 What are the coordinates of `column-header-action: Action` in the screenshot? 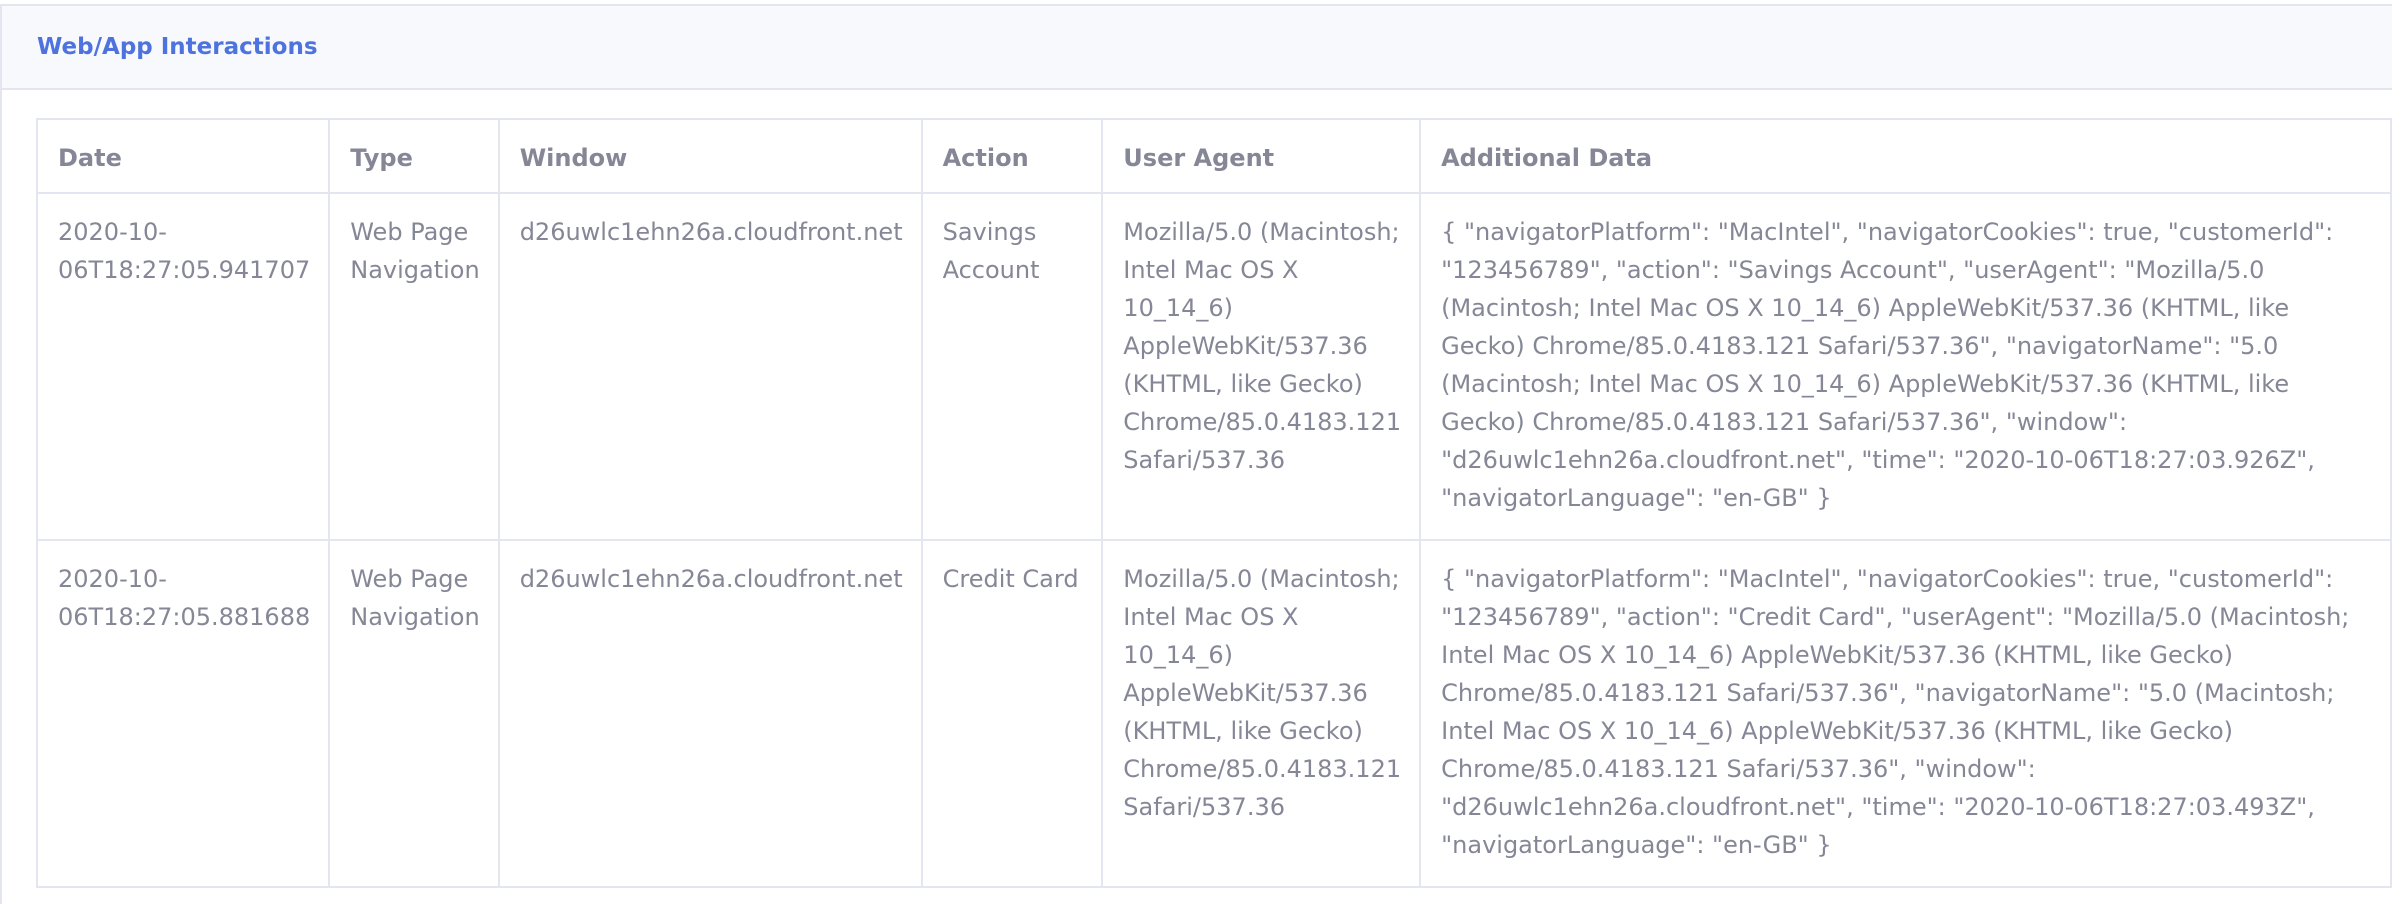 It's located at (1012, 156).